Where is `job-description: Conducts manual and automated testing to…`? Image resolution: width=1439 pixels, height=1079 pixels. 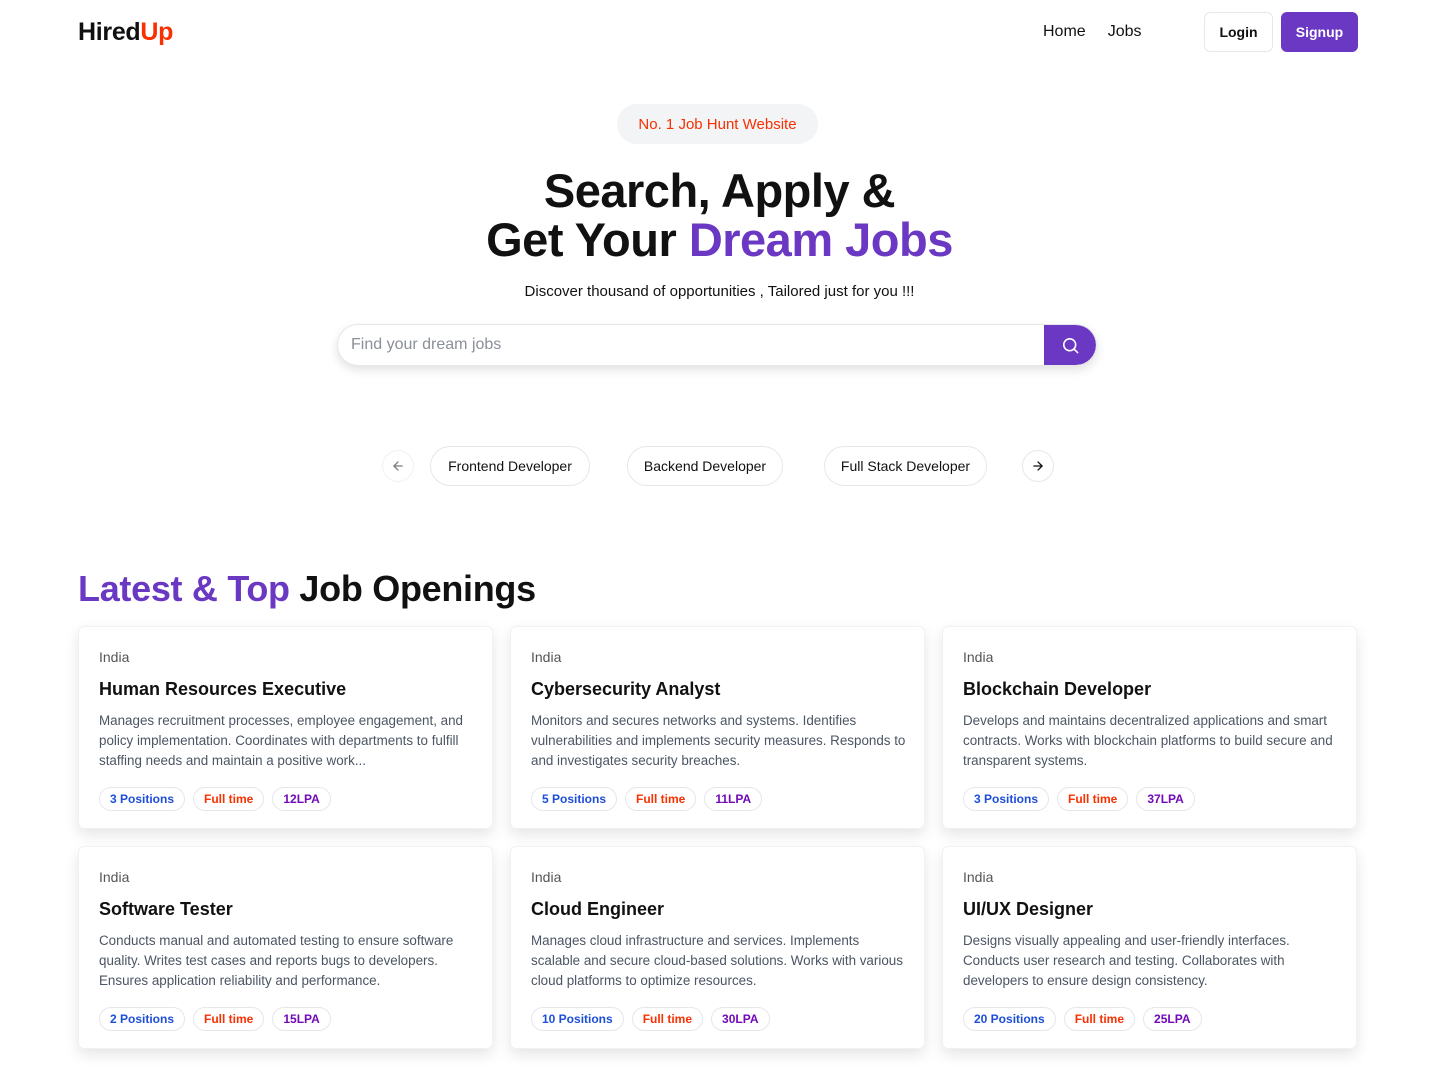 job-description: Conducts manual and automated testing to… is located at coordinates (276, 960).